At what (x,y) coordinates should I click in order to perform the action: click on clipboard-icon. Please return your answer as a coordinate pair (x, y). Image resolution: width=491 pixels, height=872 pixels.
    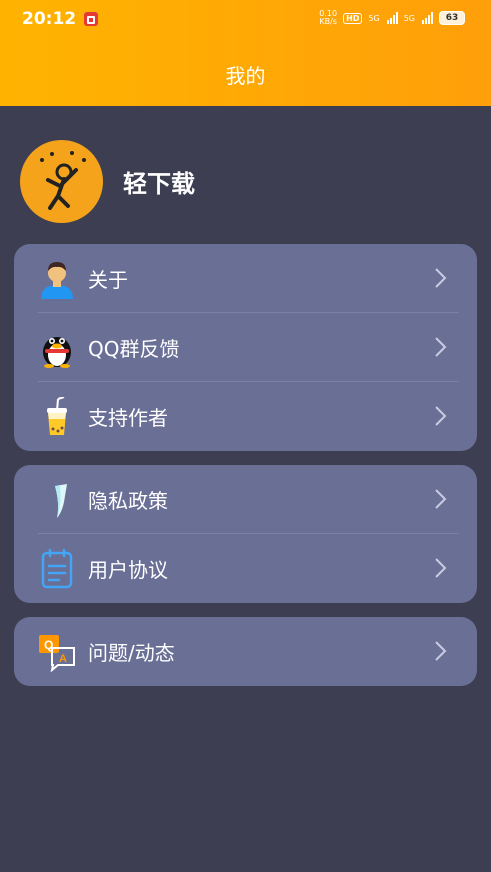
    Looking at the image, I should click on (57, 568).